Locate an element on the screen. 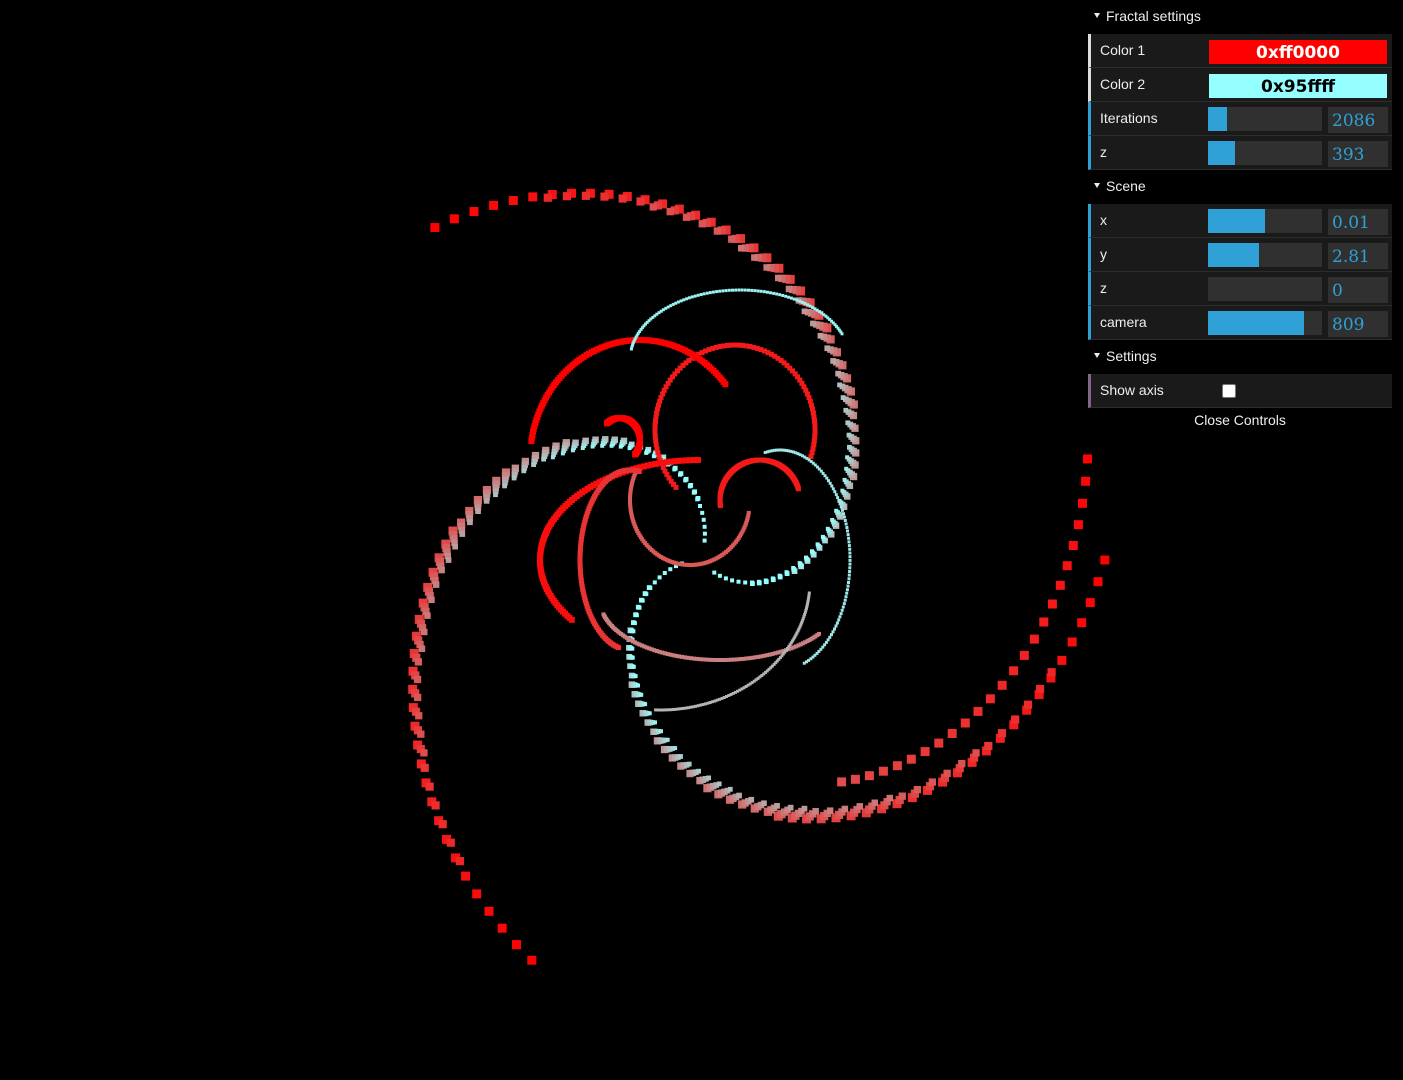 This screenshot has height=1080, width=1403. iterations-slider is located at coordinates (1265, 119).